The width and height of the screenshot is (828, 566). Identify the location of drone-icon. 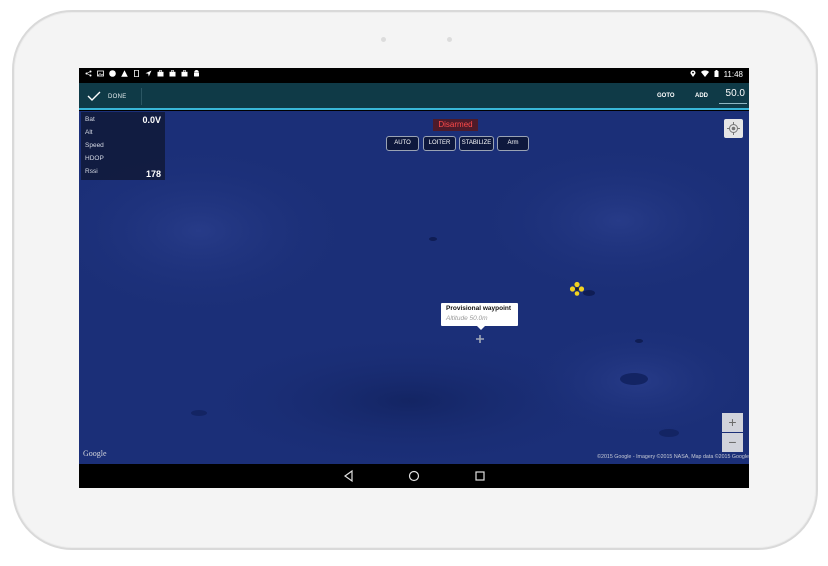
(577, 291).